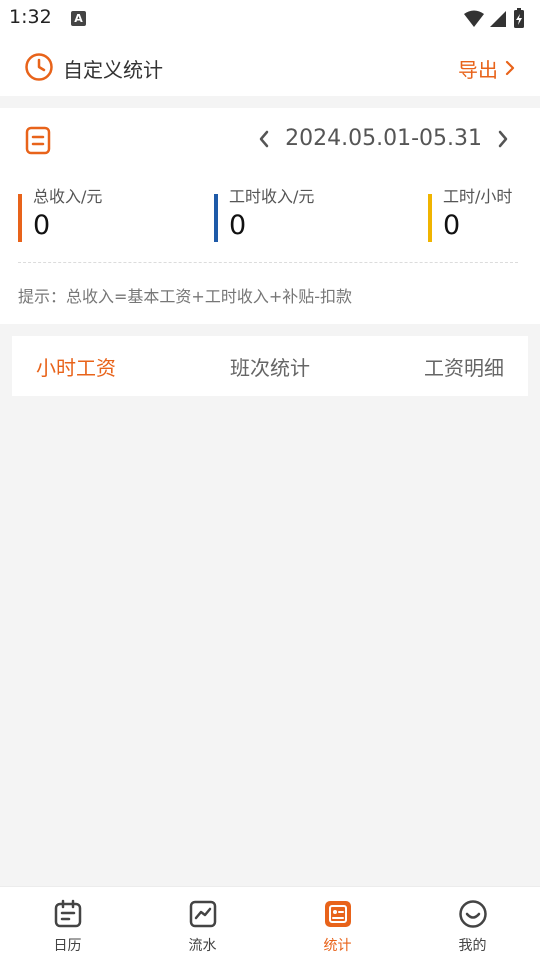 The height and width of the screenshot is (960, 540). I want to click on status-time: 1:32, so click(30, 17).